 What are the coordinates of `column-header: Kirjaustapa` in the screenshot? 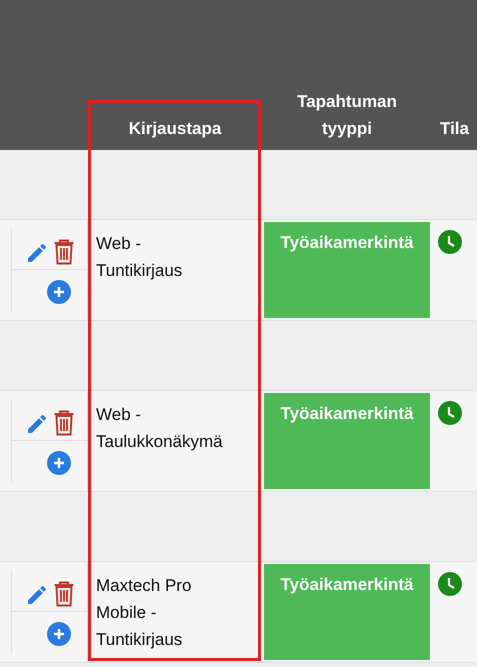 It's located at (175, 128).